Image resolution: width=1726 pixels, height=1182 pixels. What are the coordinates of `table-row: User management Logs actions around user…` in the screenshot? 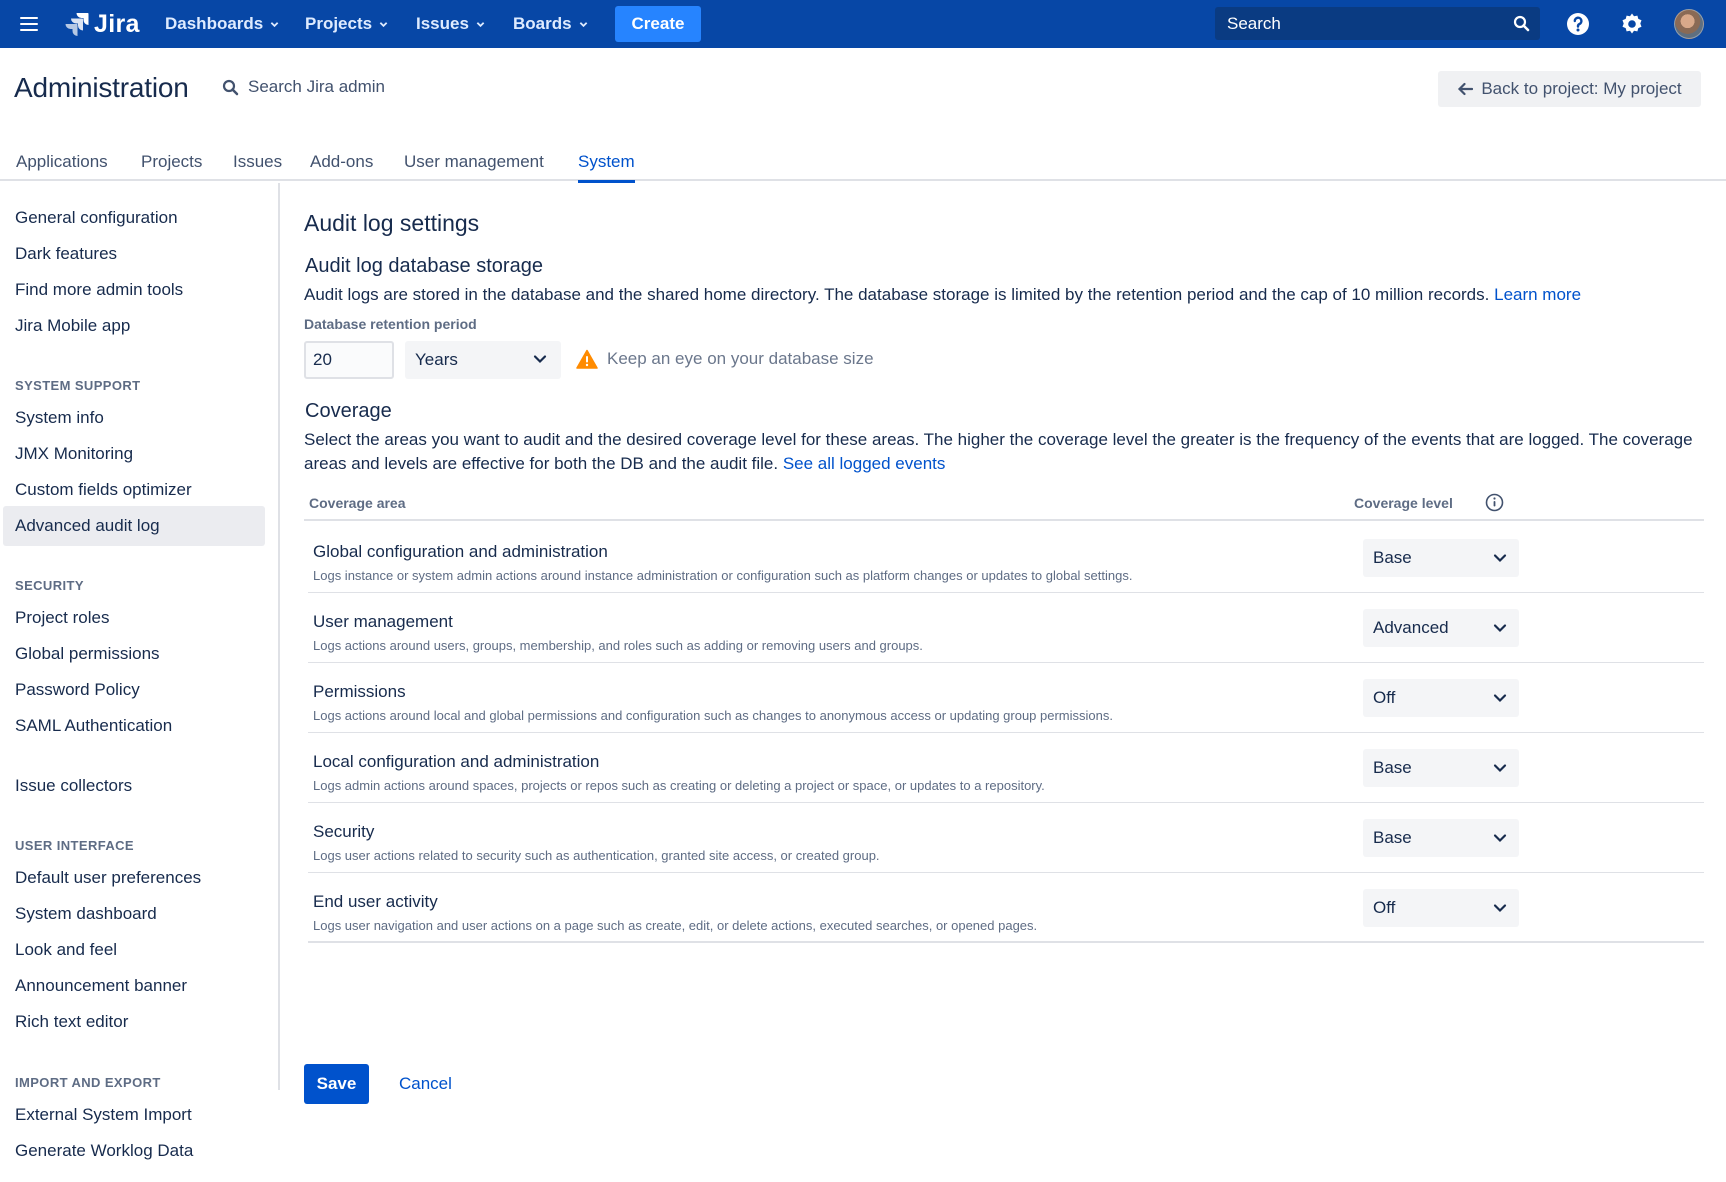 It's located at (1006, 628).